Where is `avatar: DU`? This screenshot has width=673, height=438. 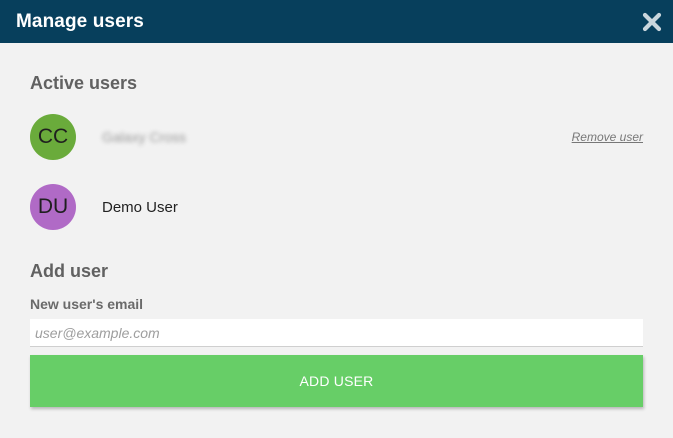 avatar: DU is located at coordinates (53, 207).